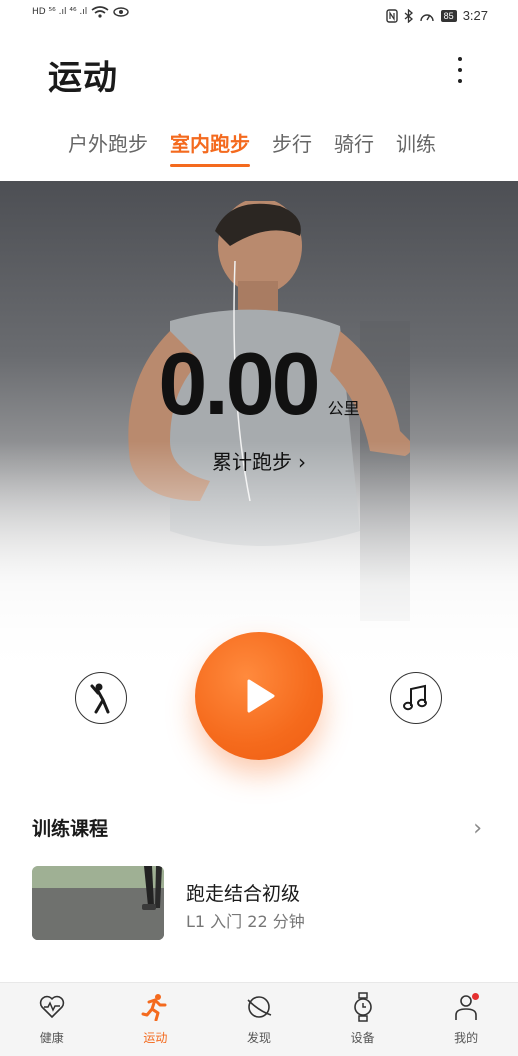 Image resolution: width=518 pixels, height=1056 pixels. I want to click on distance-unit: 公里, so click(343, 408).